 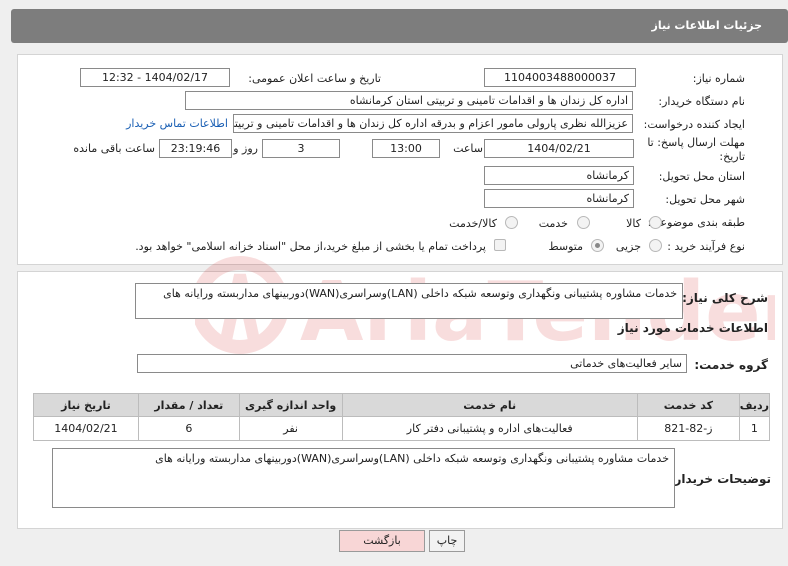 I want to click on remaining-label: ساعت باقی مانده, so click(x=114, y=148).